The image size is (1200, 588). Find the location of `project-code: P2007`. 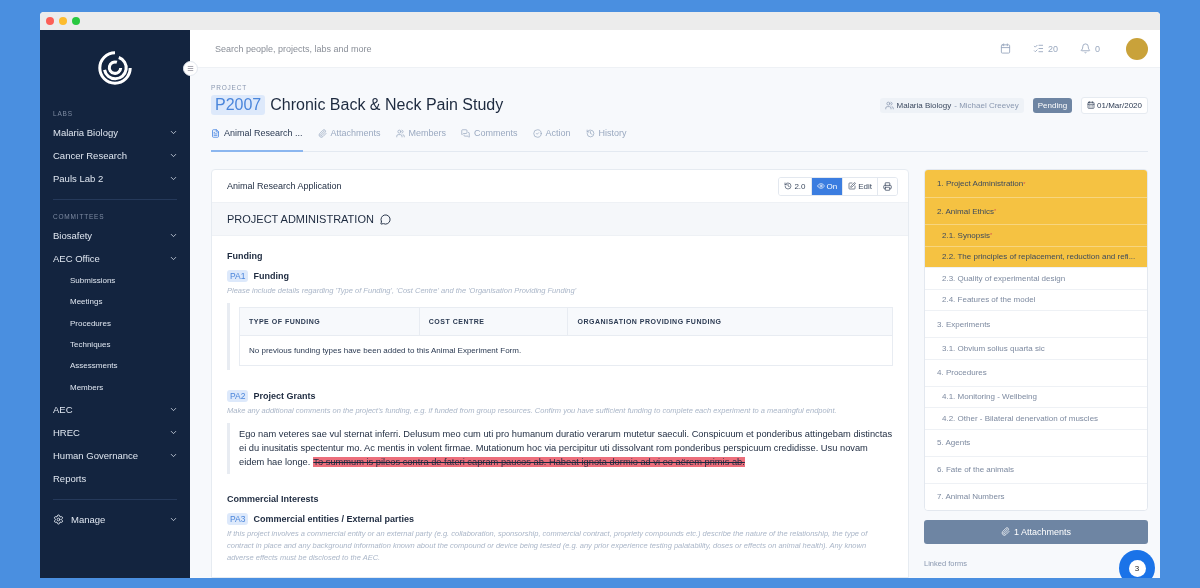

project-code: P2007 is located at coordinates (238, 105).